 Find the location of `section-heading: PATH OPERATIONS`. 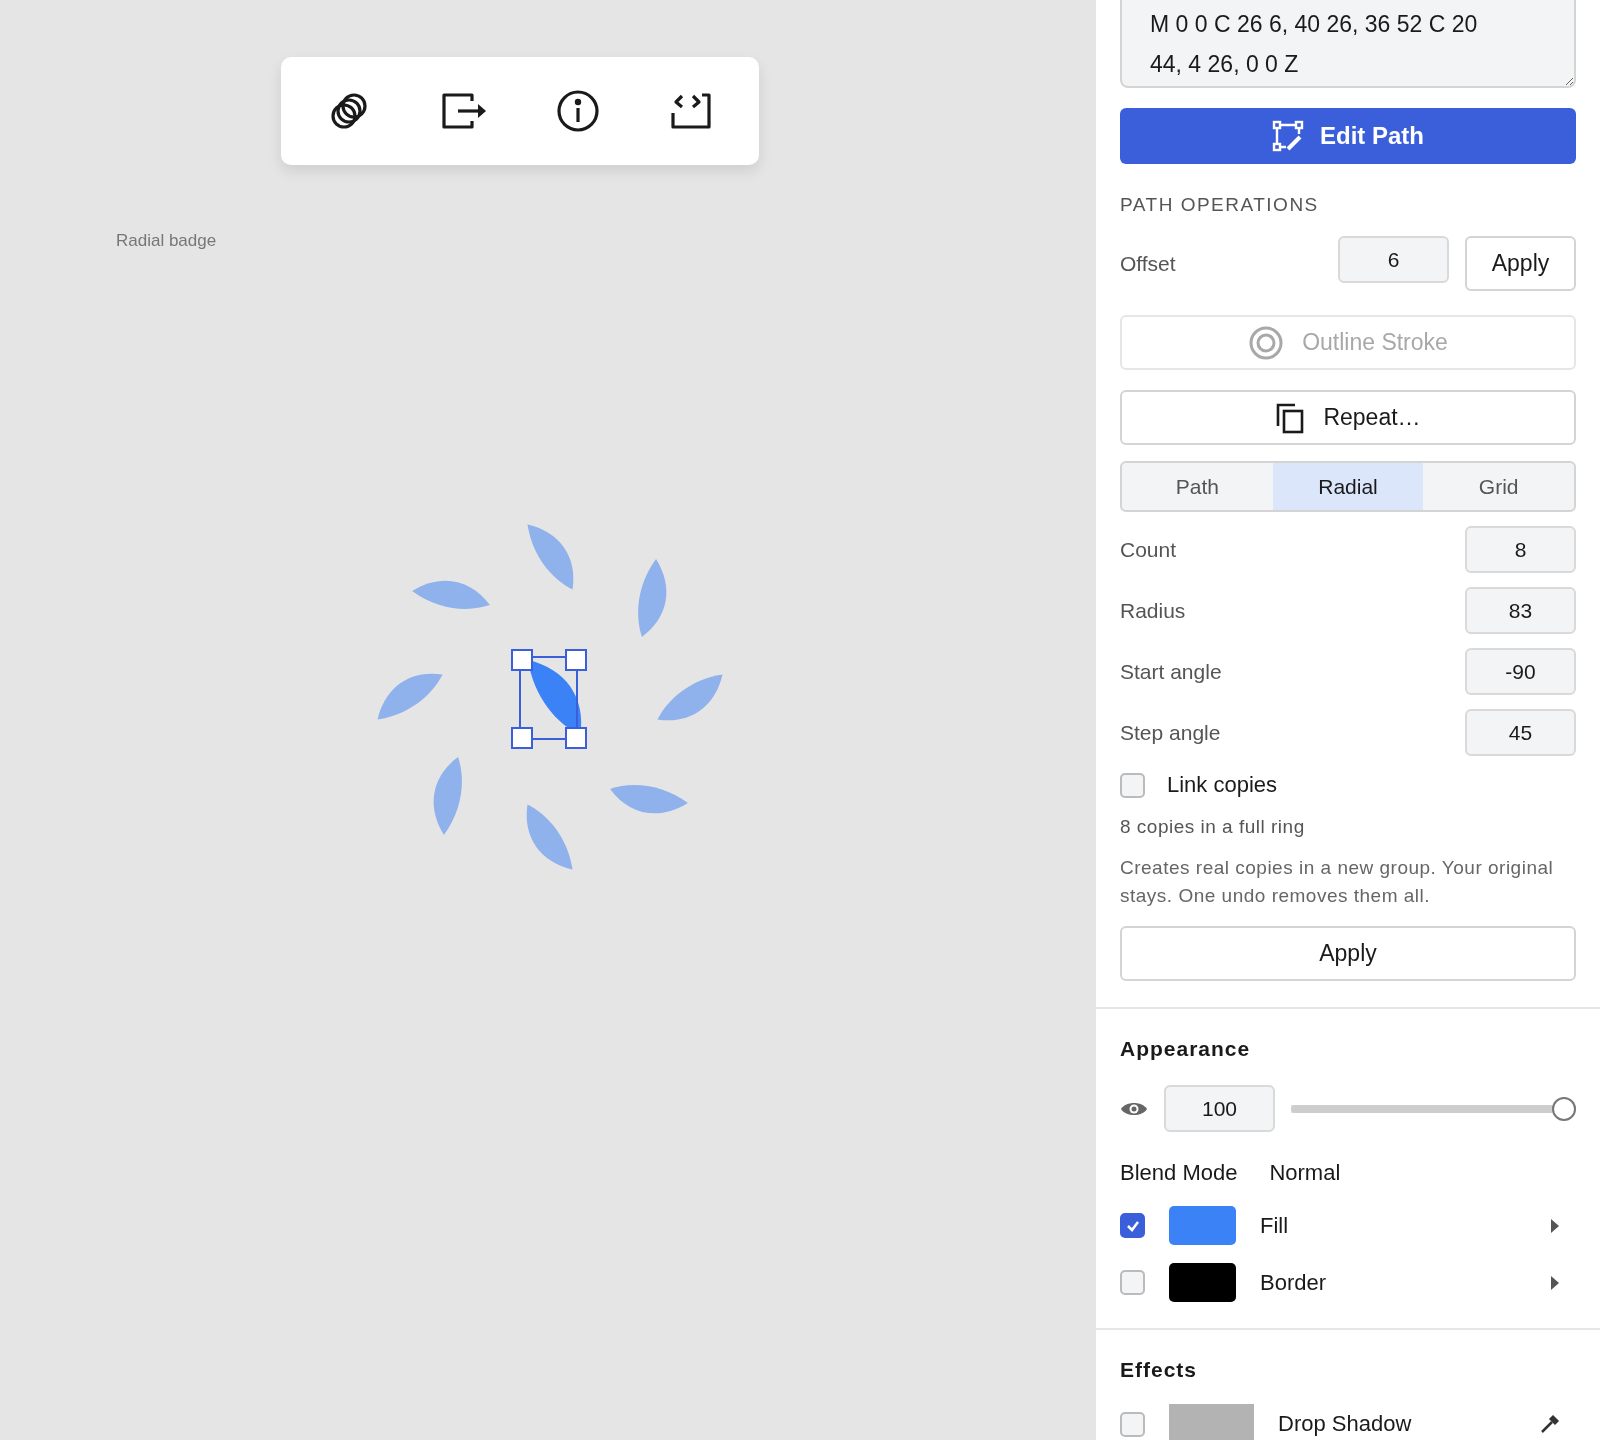

section-heading: PATH OPERATIONS is located at coordinates (1220, 205).